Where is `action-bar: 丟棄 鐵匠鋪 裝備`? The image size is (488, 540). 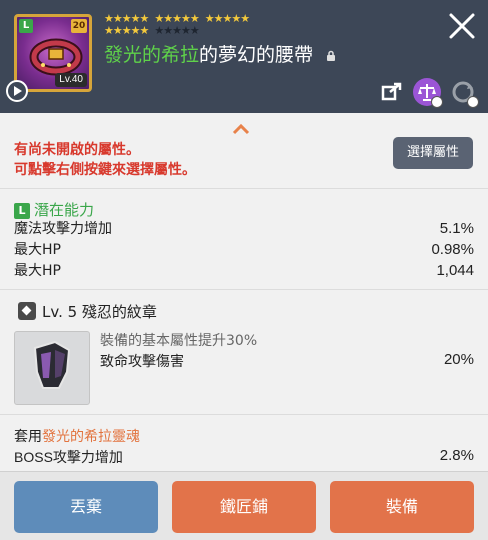
action-bar: 丟棄 鐵匠鋪 裝備 is located at coordinates (244, 505).